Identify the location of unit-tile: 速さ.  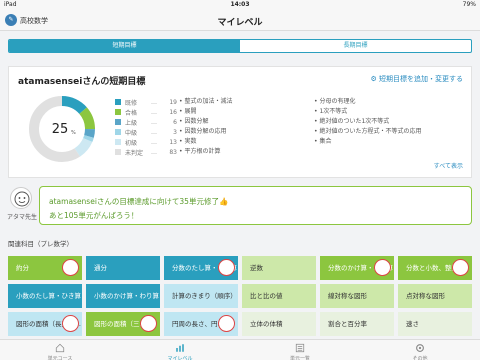
(435, 324).